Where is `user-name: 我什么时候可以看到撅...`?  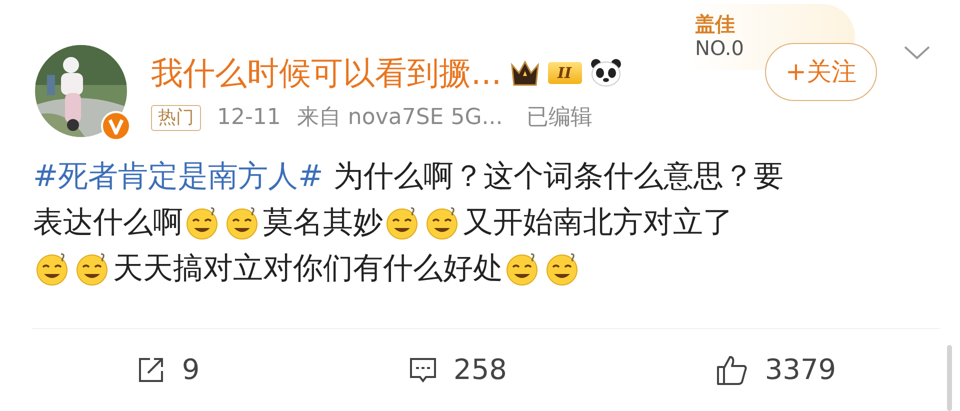 user-name: 我什么时候可以看到撅... is located at coordinates (326, 73).